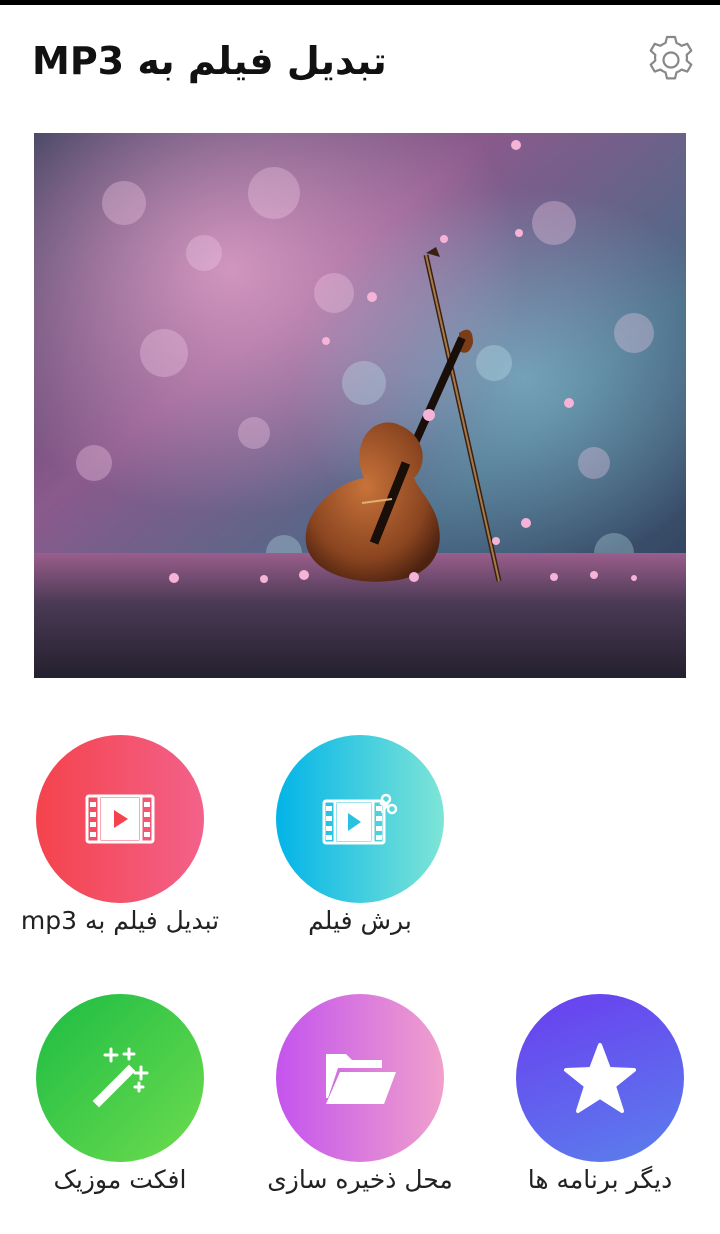 The width and height of the screenshot is (720, 1234). I want to click on storage-location-label: محل ذخیره سازی, so click(360, 1179).